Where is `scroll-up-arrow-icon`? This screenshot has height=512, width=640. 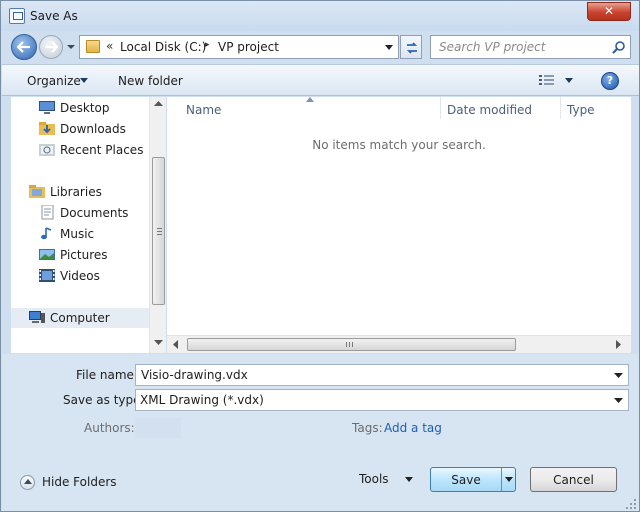 scroll-up-arrow-icon is located at coordinates (158, 104).